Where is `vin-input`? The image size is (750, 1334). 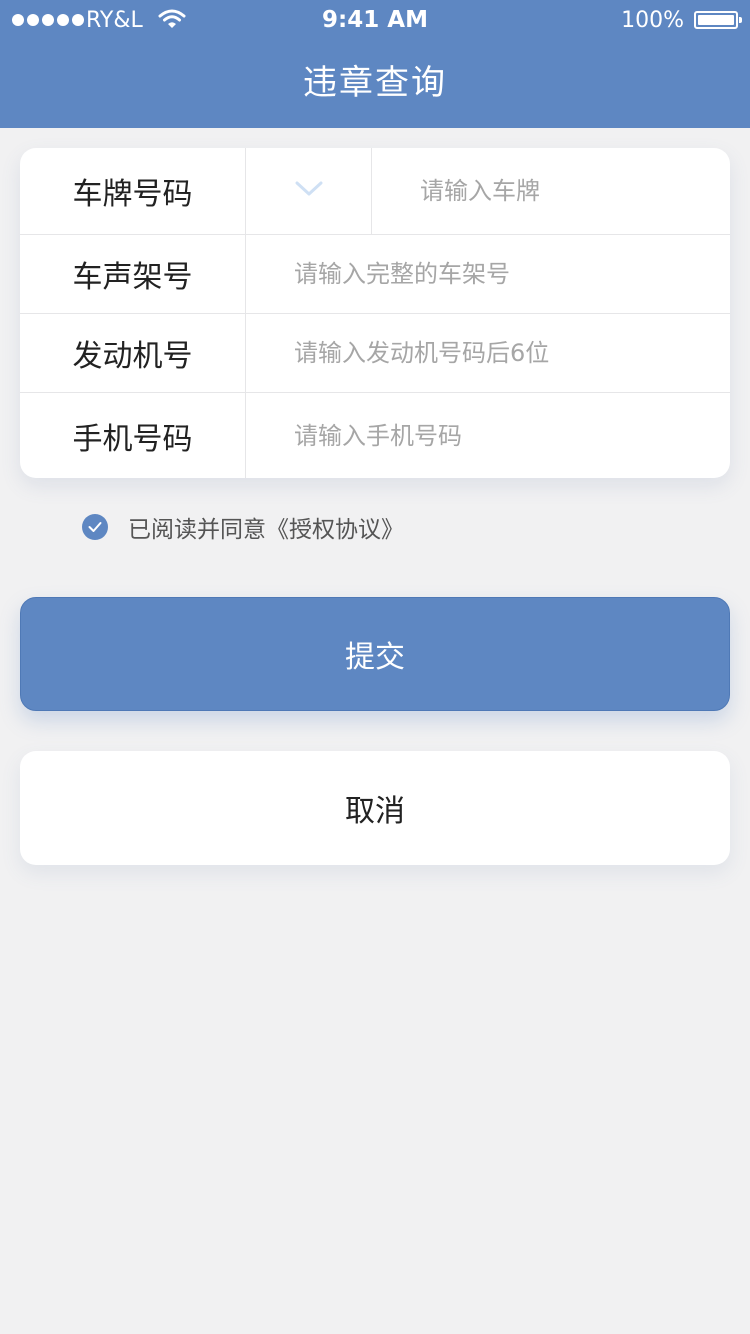
vin-input is located at coordinates (488, 274).